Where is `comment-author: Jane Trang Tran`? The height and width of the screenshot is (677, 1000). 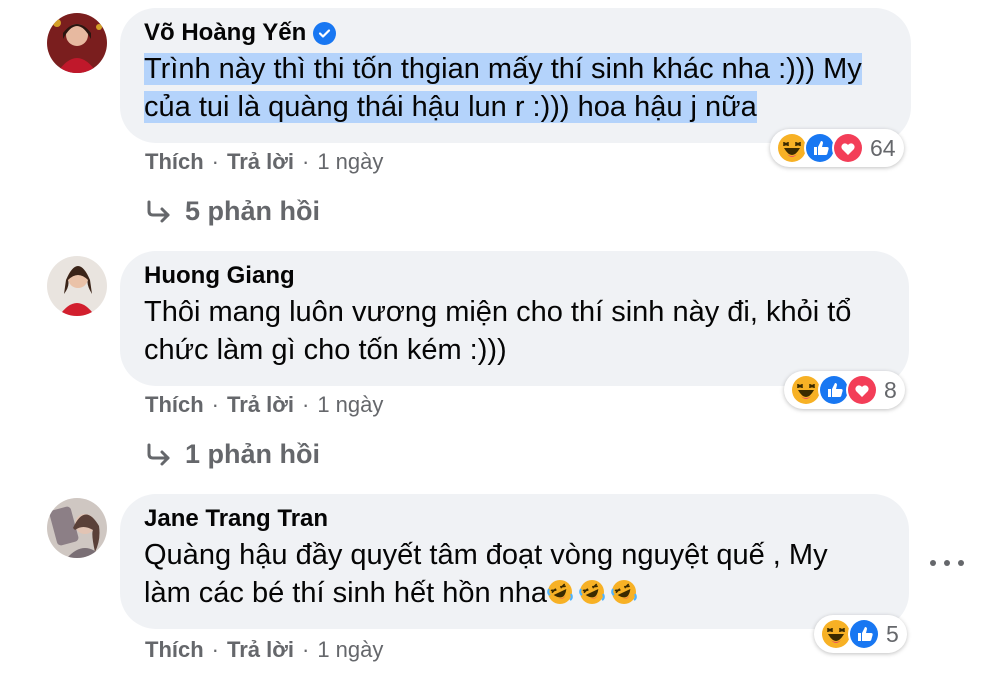
comment-author: Jane Trang Tran is located at coordinates (512, 519).